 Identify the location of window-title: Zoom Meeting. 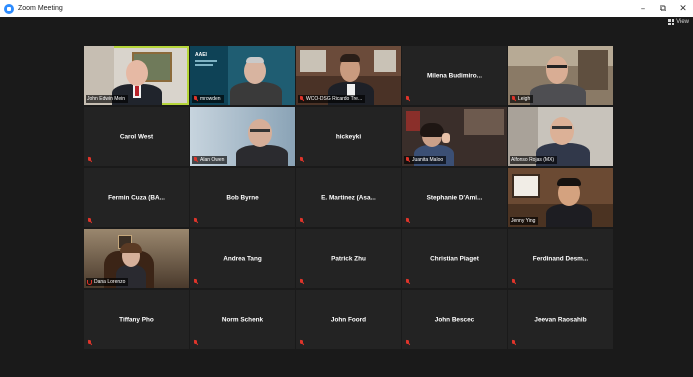
(40, 8).